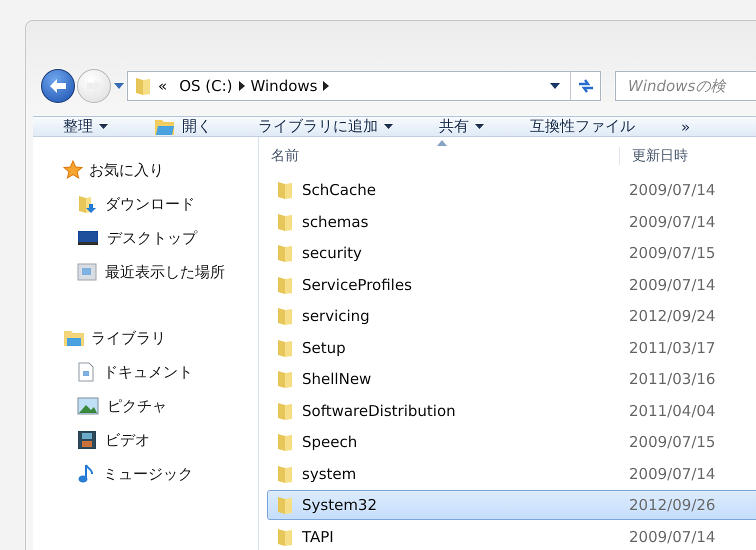 The image size is (756, 550). Describe the element at coordinates (150, 204) in the screenshot. I see `sidebar-item-label: ダウンロード` at that location.